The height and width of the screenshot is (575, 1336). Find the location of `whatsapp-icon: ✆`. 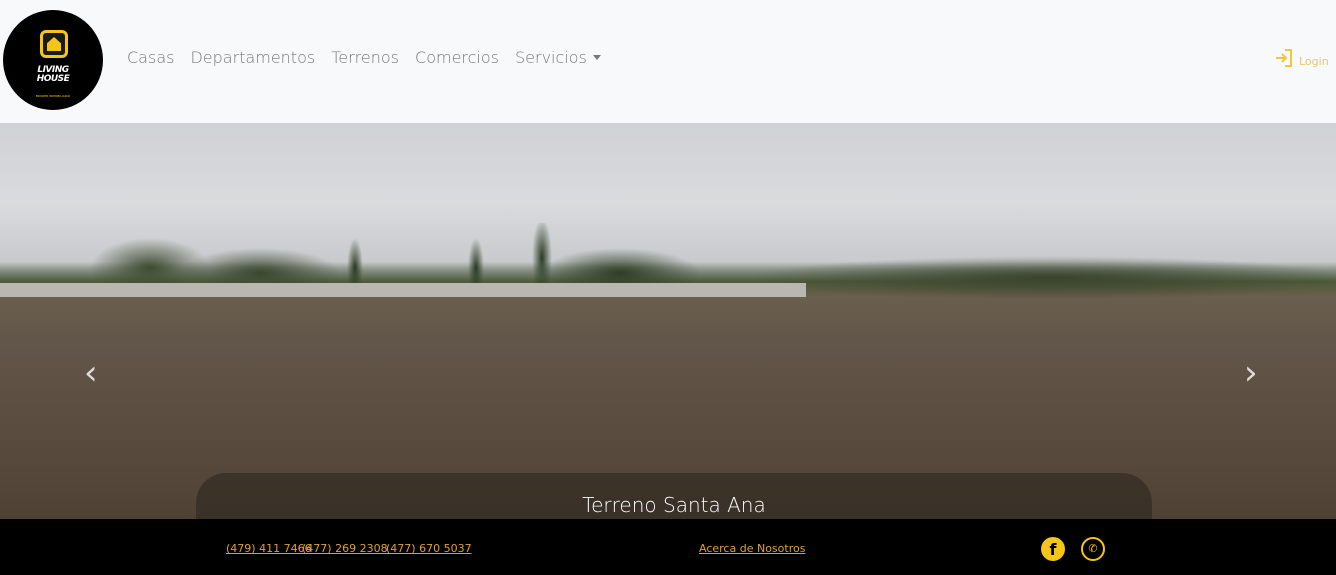

whatsapp-icon: ✆ is located at coordinates (1093, 549).